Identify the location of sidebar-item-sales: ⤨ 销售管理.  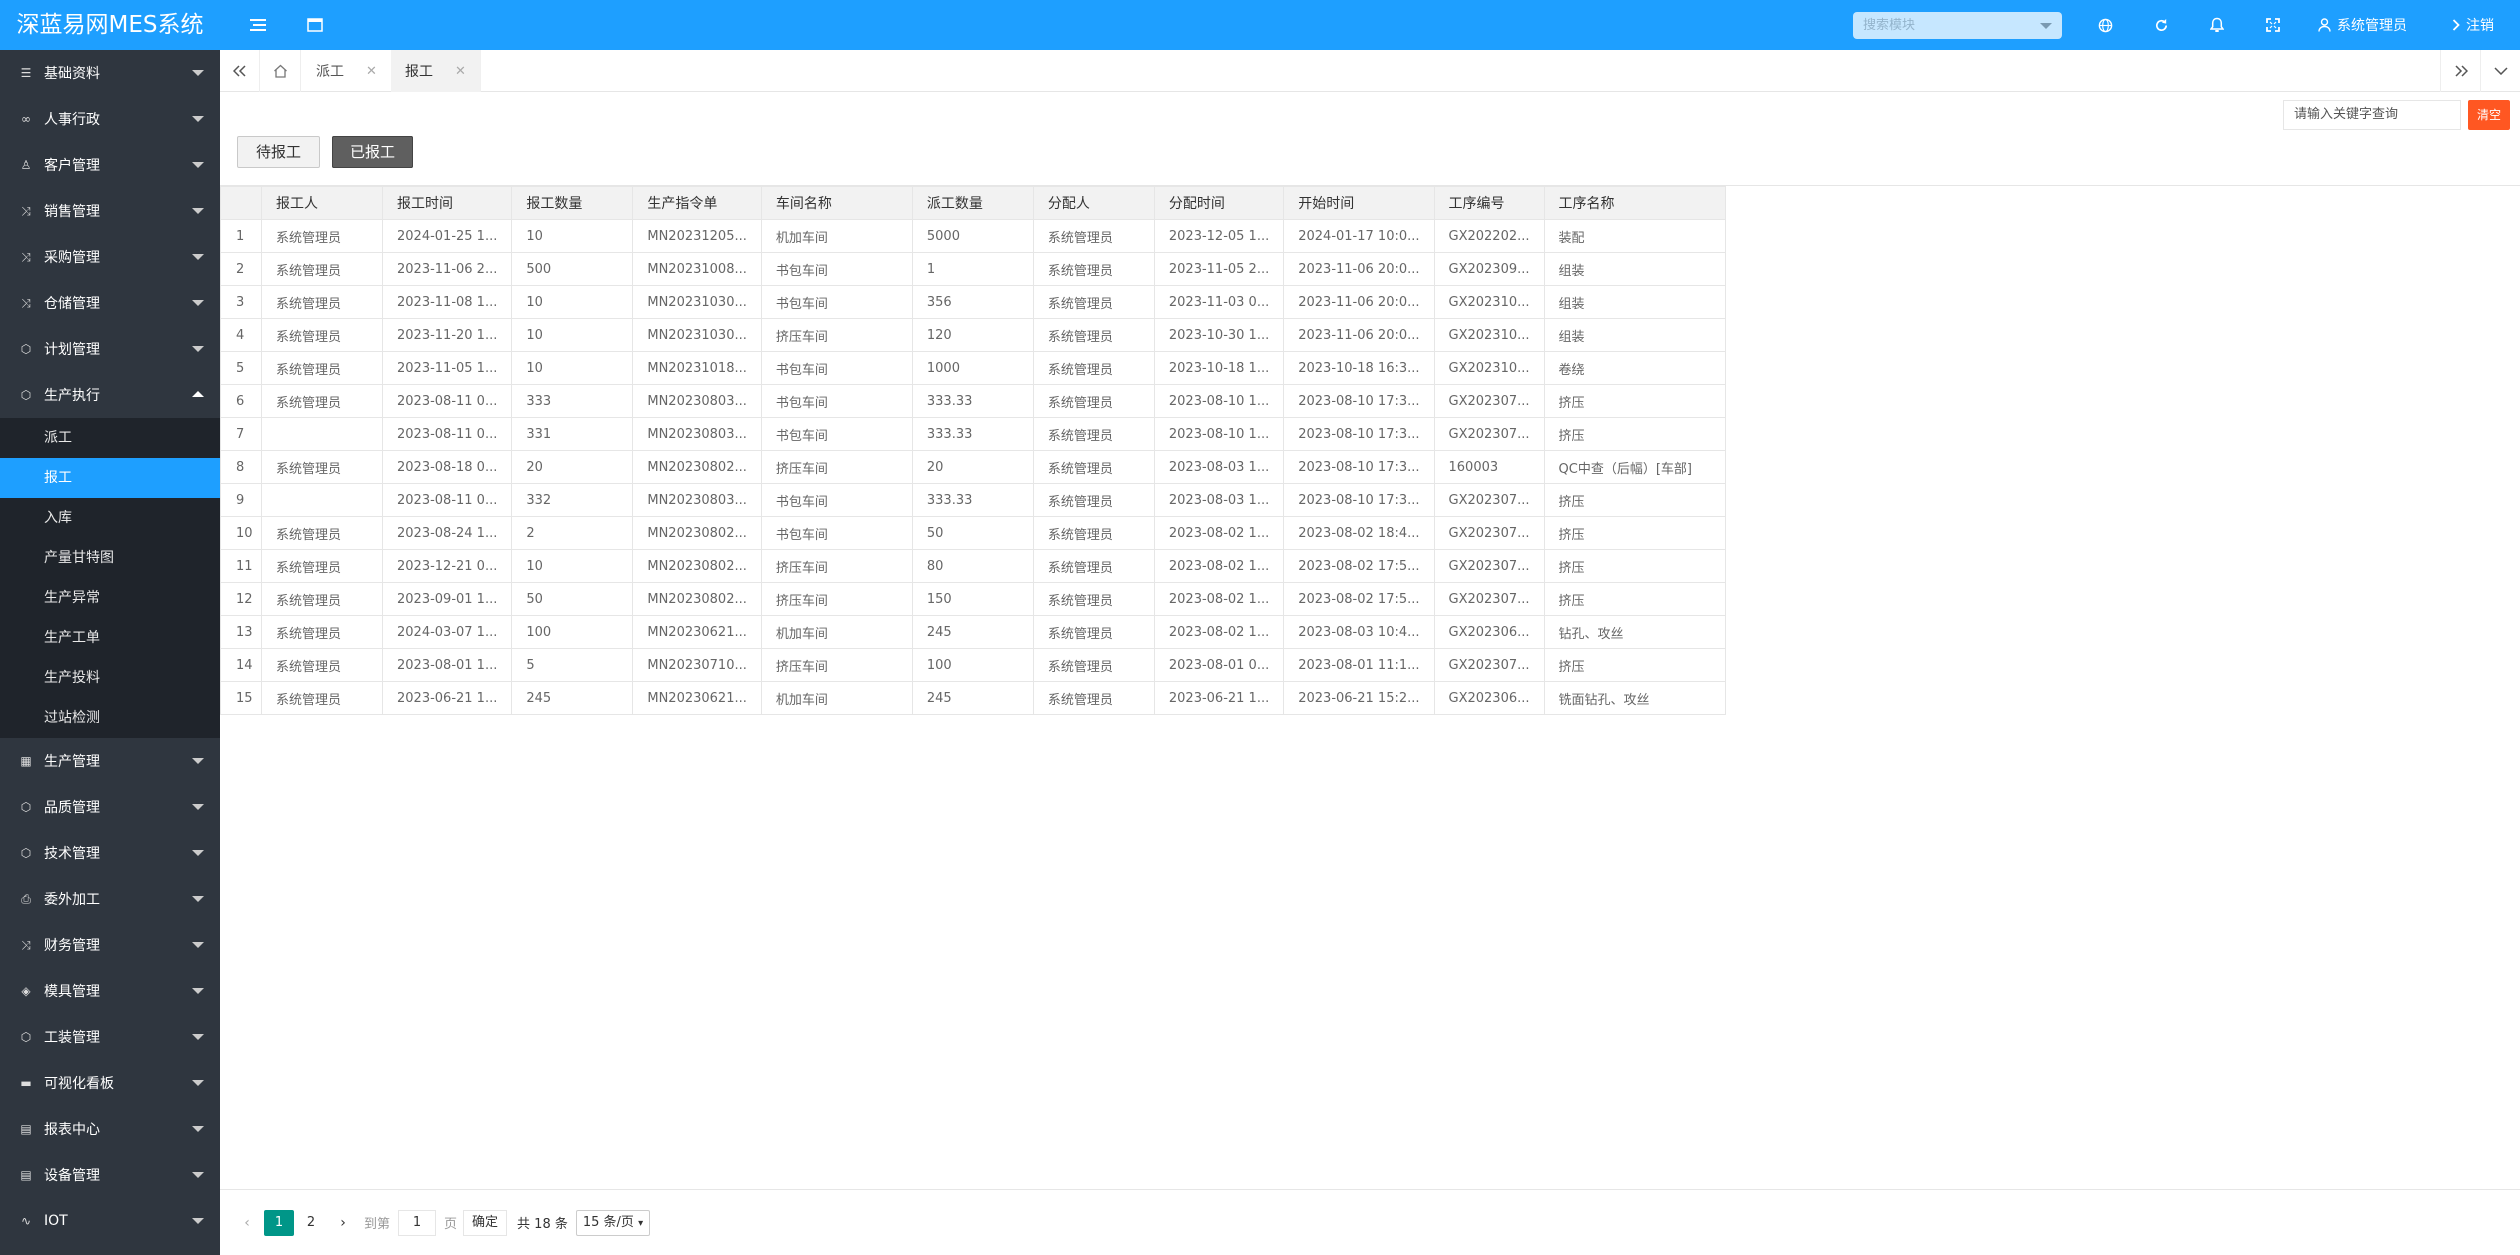
(110, 211).